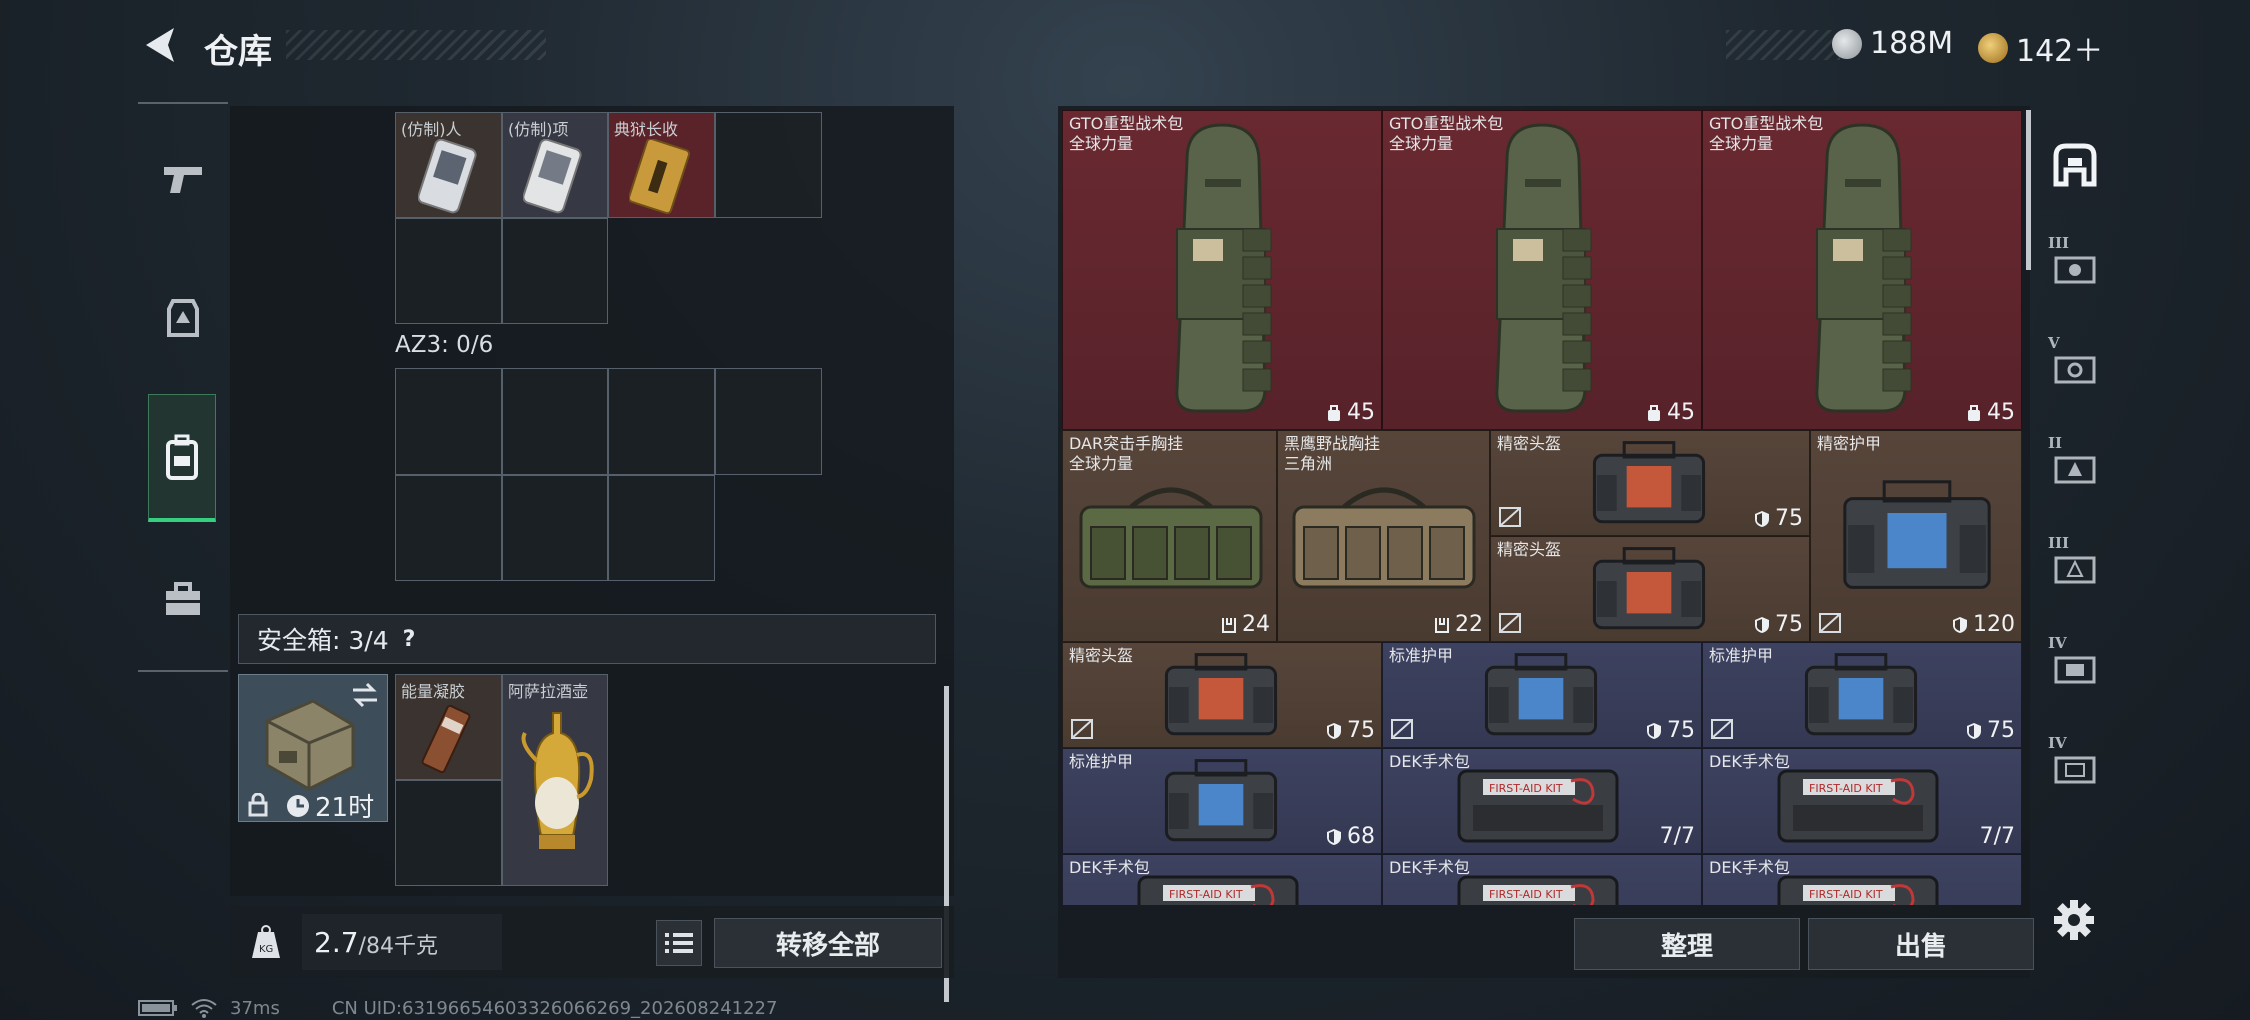 This screenshot has width=2250, height=1020. Describe the element at coordinates (402, 942) in the screenshot. I see `weight-readout: 2.7 /84千克` at that location.